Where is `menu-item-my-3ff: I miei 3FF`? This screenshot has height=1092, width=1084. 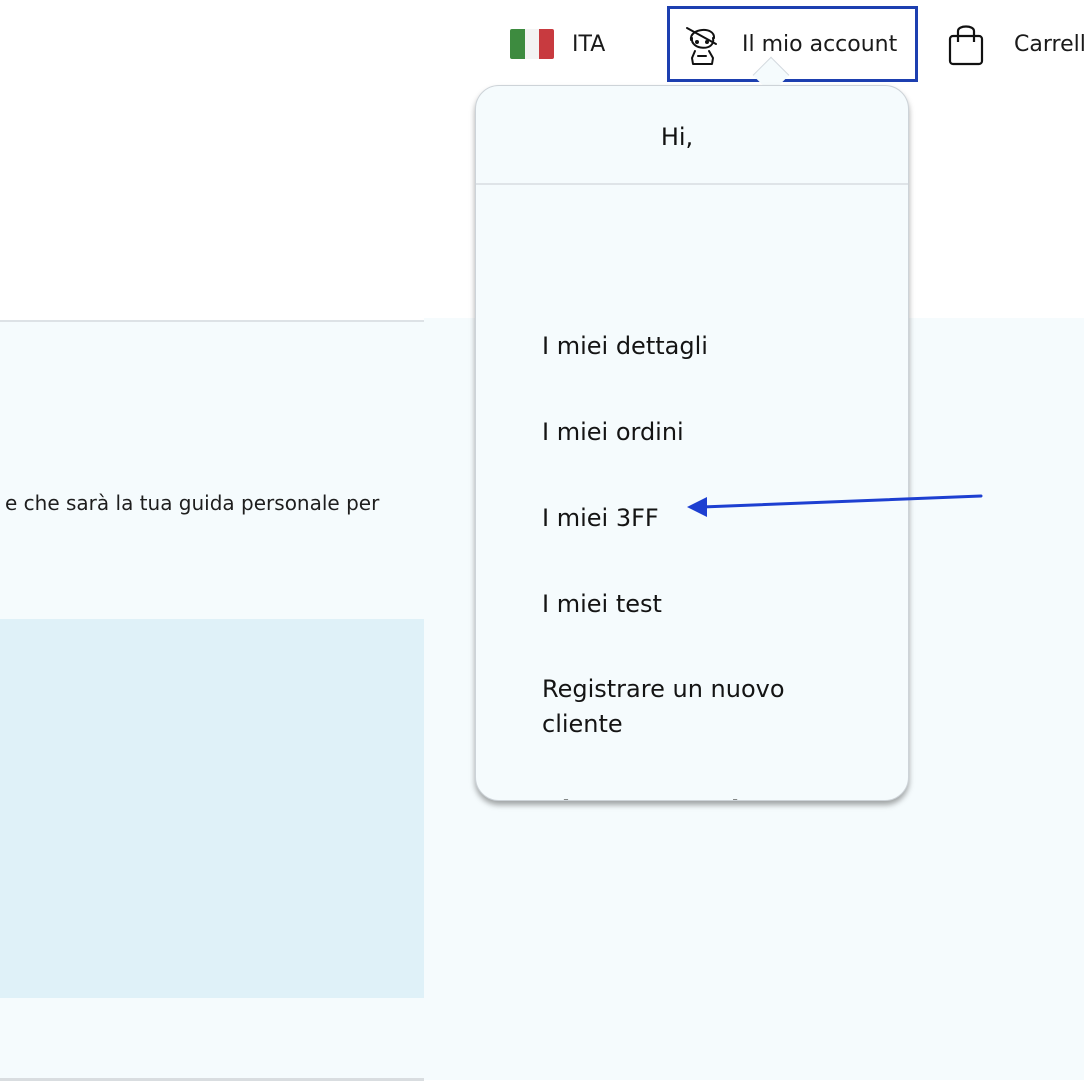
menu-item-my-3ff: I miei 3FF is located at coordinates (692, 518).